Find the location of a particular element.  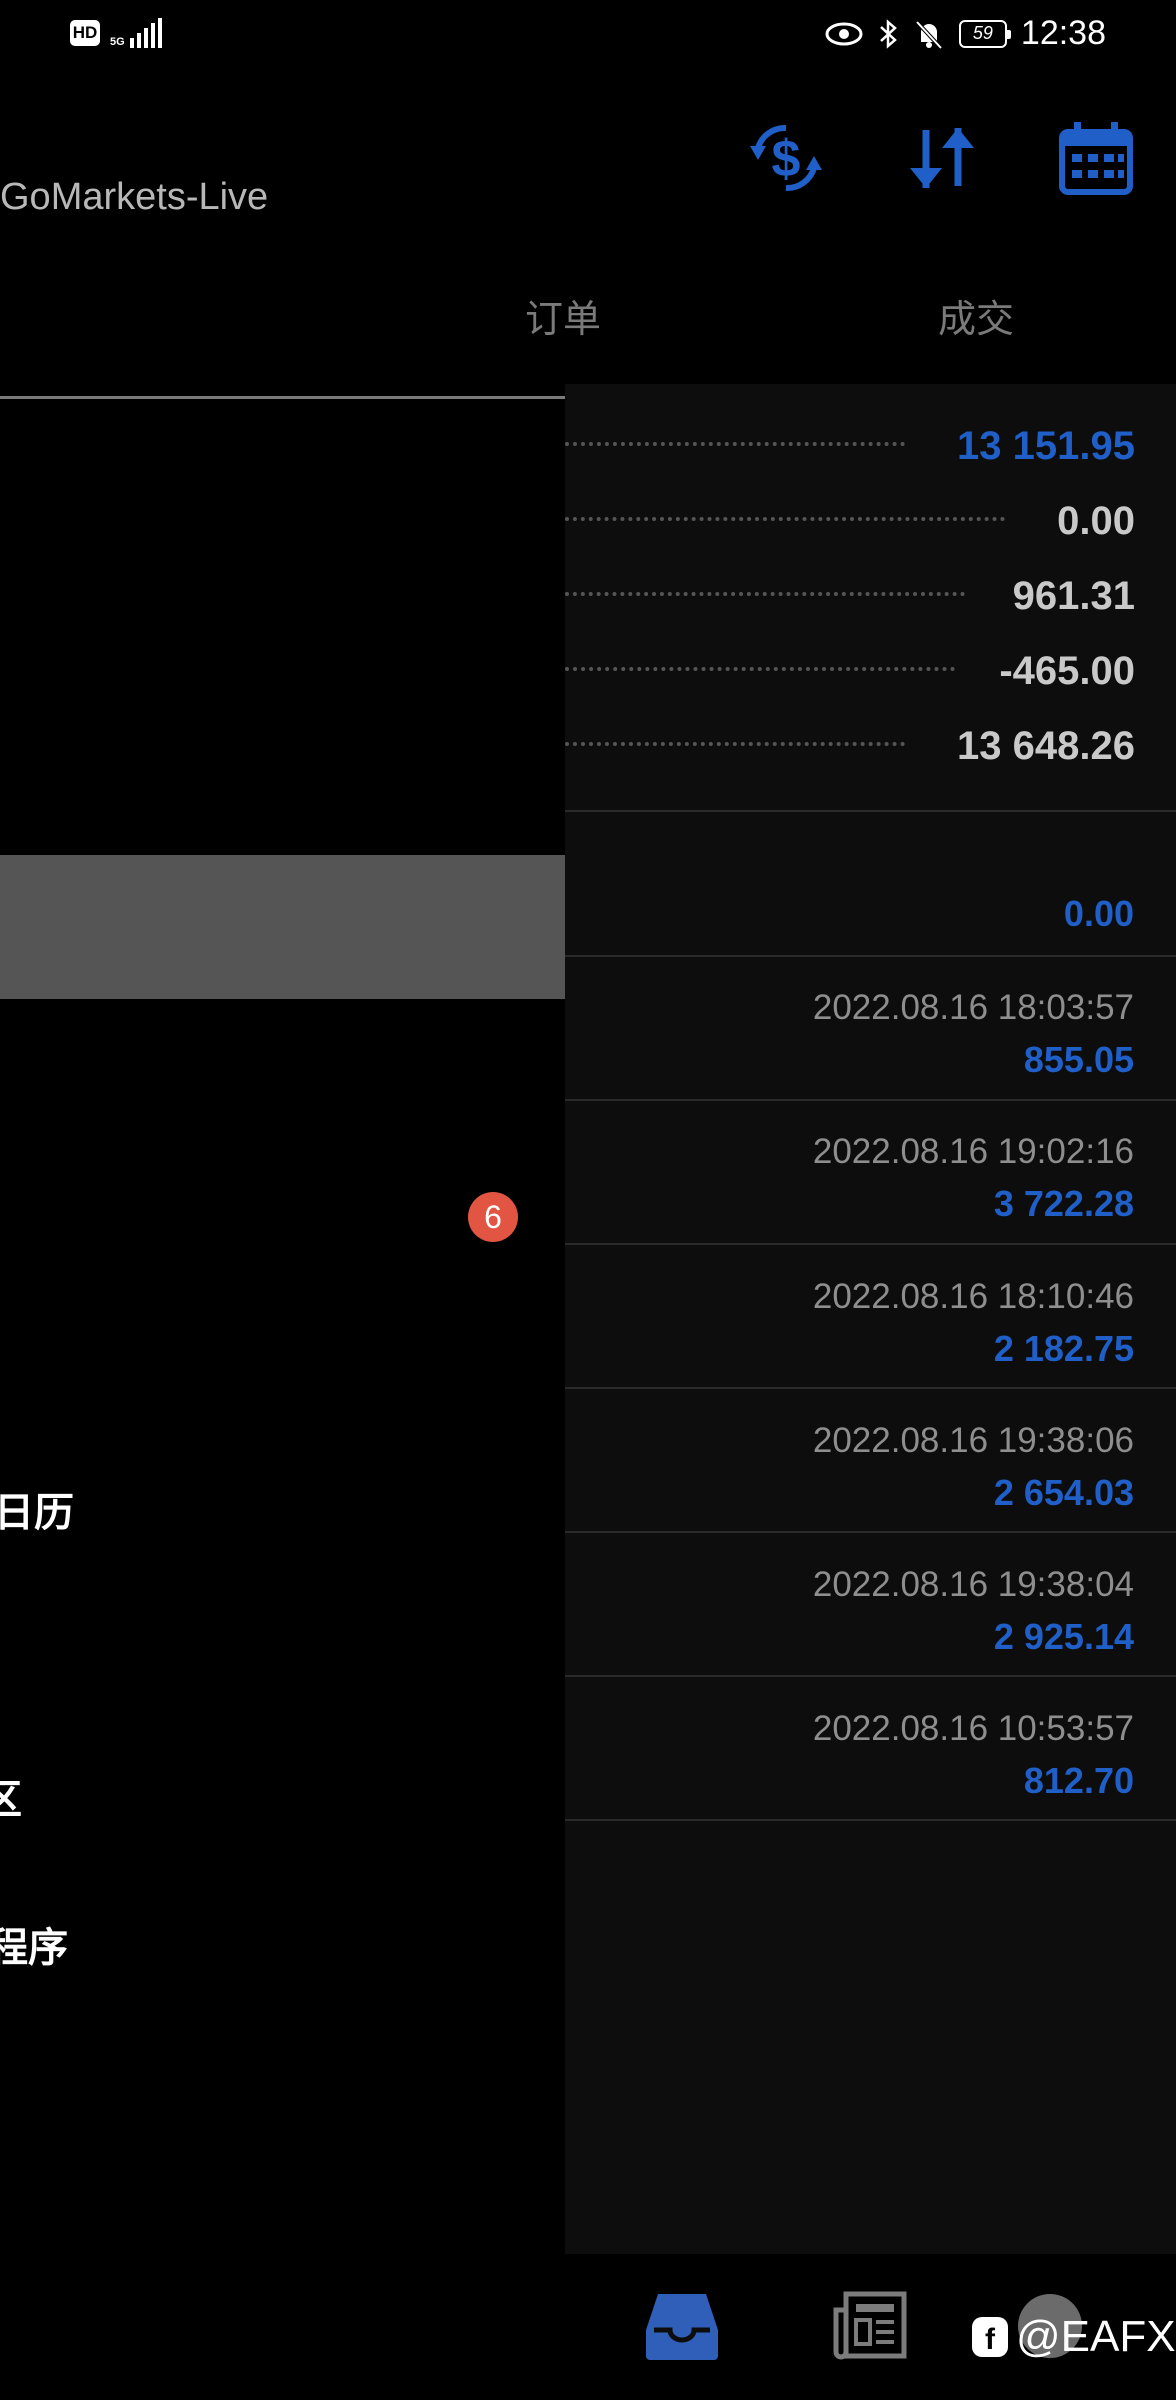

summary-row: 0.00 is located at coordinates (850, 524).